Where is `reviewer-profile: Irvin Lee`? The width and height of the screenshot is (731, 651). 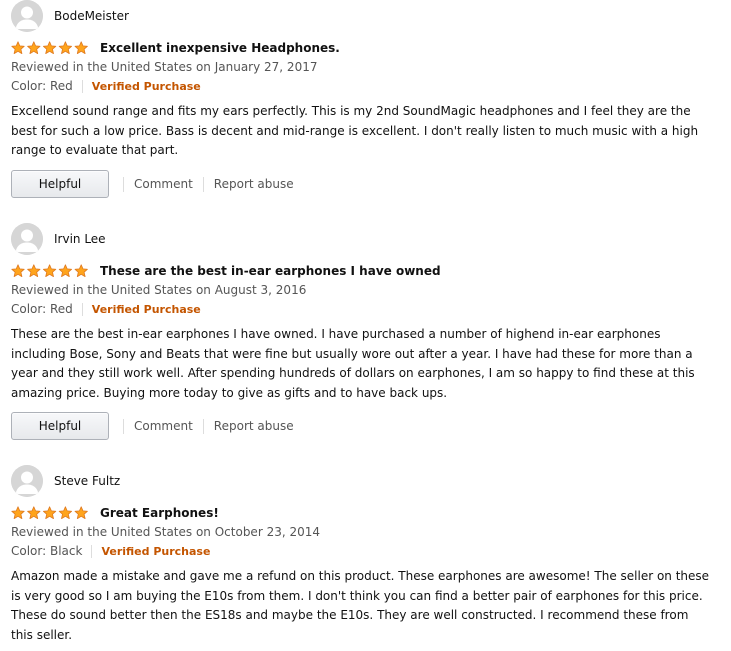 reviewer-profile: Irvin Lee is located at coordinates (58, 239).